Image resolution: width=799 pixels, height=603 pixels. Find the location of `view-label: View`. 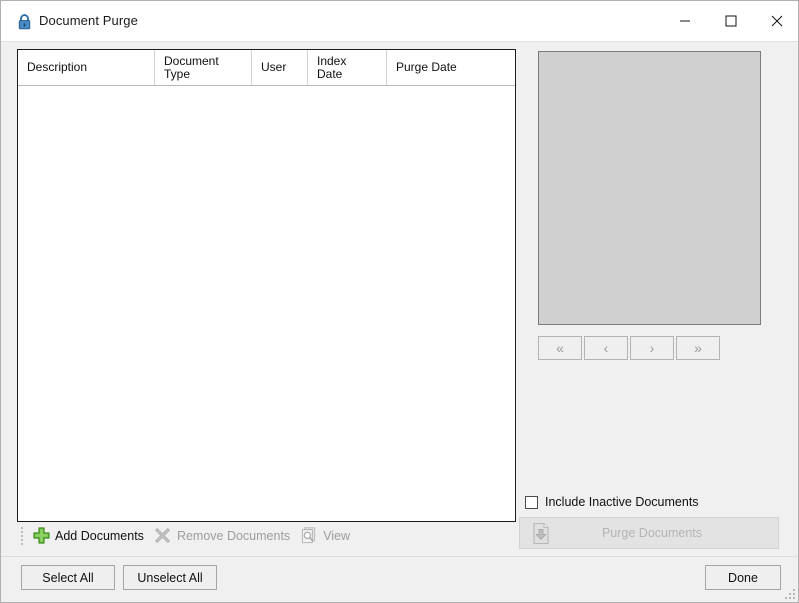

view-label: View is located at coordinates (337, 535).